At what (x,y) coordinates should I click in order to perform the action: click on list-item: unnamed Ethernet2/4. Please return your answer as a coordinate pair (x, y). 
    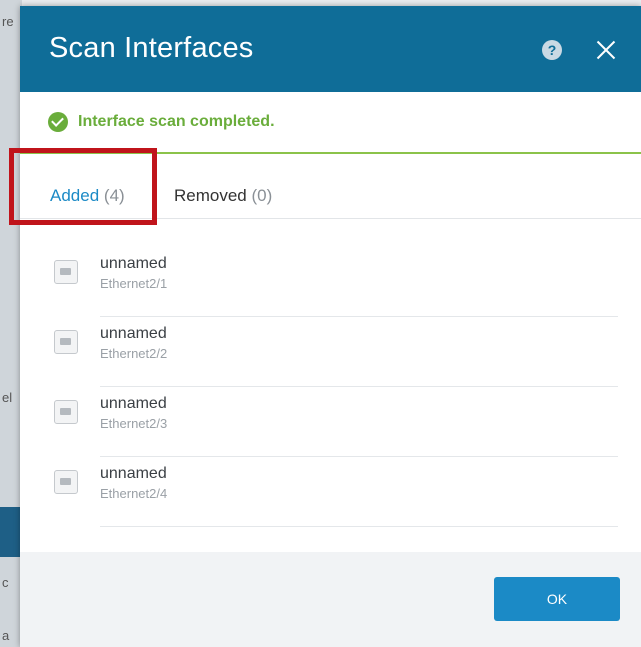
    Looking at the image, I should click on (330, 485).